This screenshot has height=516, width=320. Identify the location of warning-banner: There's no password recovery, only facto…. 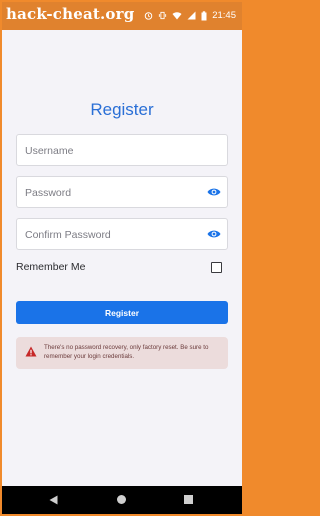
(122, 353).